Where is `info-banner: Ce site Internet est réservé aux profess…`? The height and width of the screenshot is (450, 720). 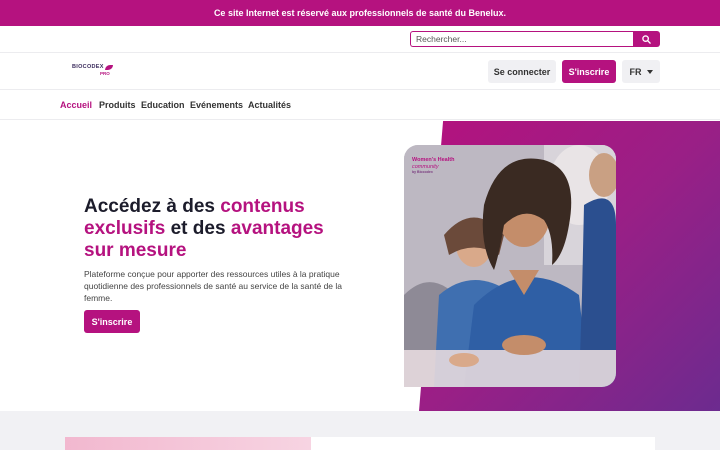
info-banner: Ce site Internet est réservé aux profess… is located at coordinates (360, 13).